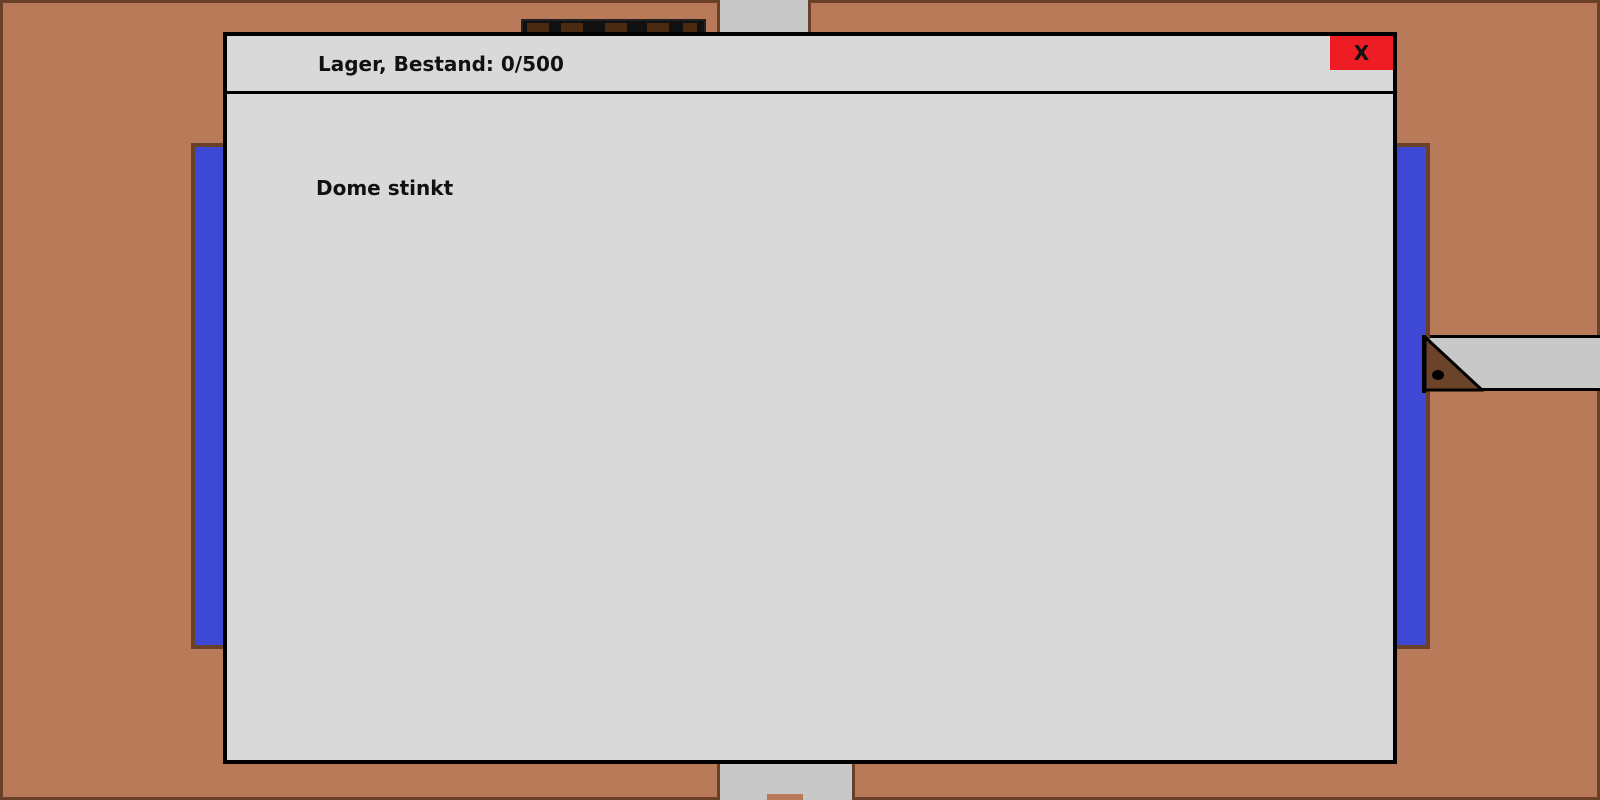 The width and height of the screenshot is (1600, 800). Describe the element at coordinates (1411, 396) in the screenshot. I see `storage-panel-right` at that location.